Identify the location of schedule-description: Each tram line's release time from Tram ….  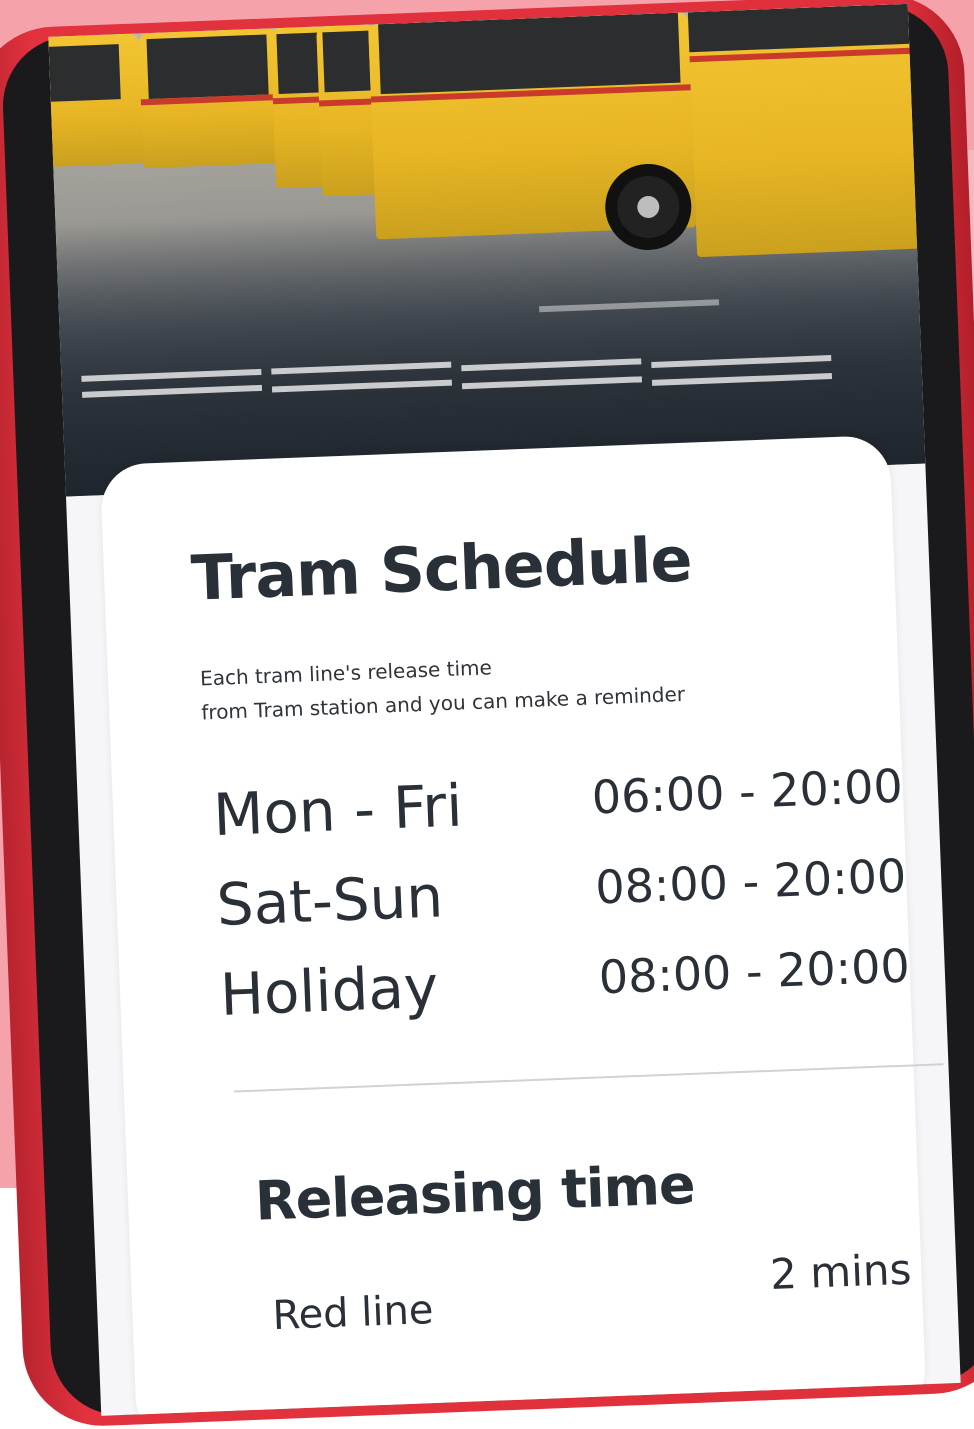
(480, 684).